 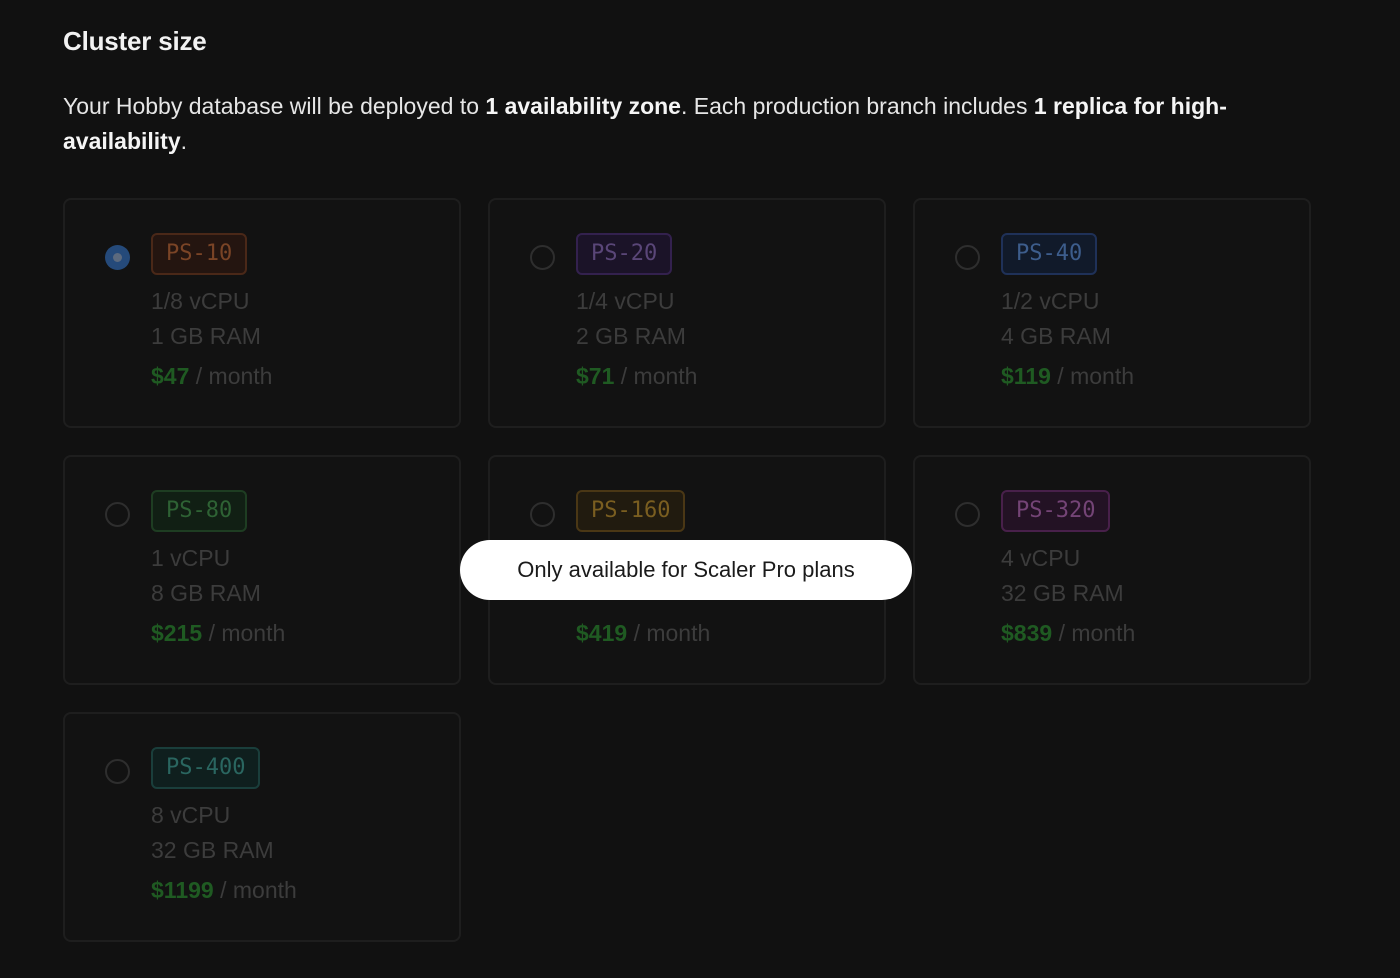 I want to click on plan-price-amount: $215, so click(x=177, y=633).